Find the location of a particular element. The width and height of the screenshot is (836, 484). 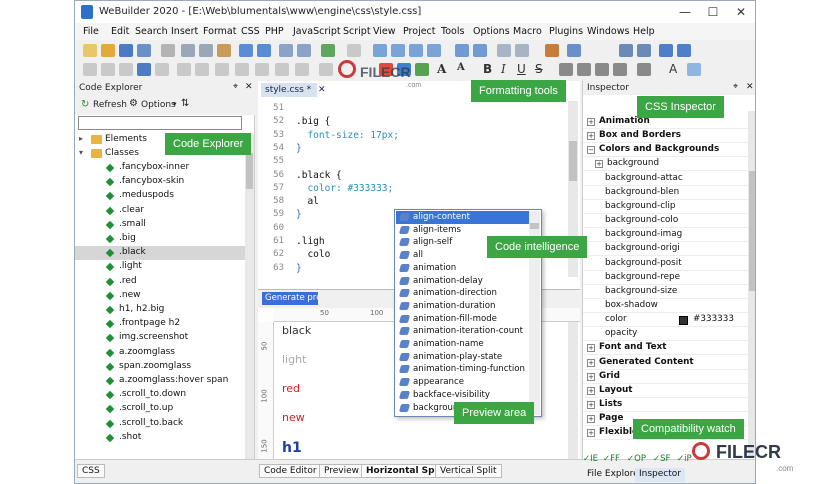

menu-insert: Insert is located at coordinates (184, 31).